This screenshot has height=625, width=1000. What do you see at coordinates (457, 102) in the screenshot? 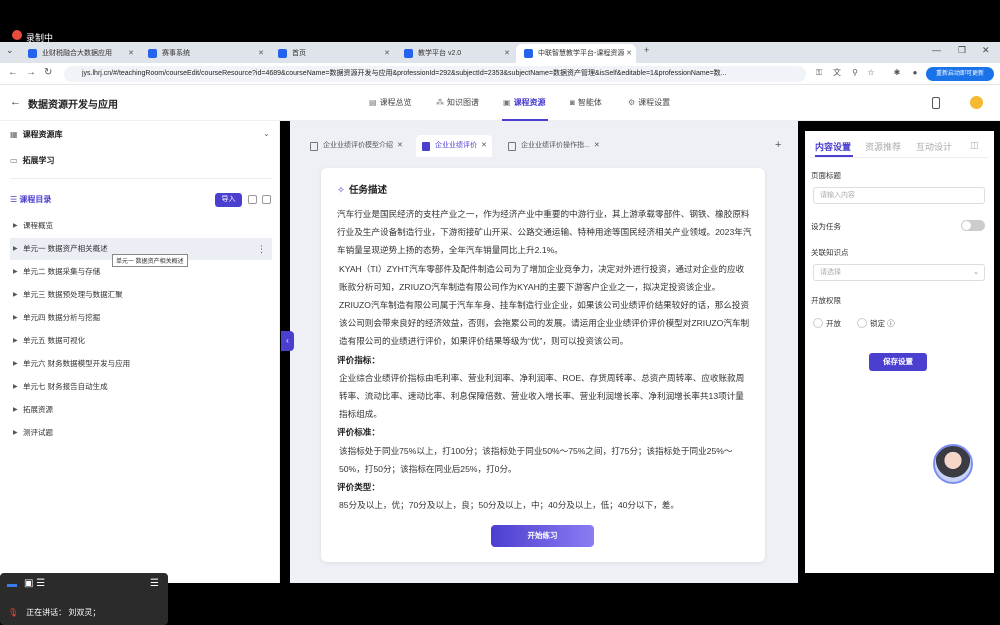
I see `nav-knowledge-graph: ⁂ 知识图谱` at bounding box center [457, 102].